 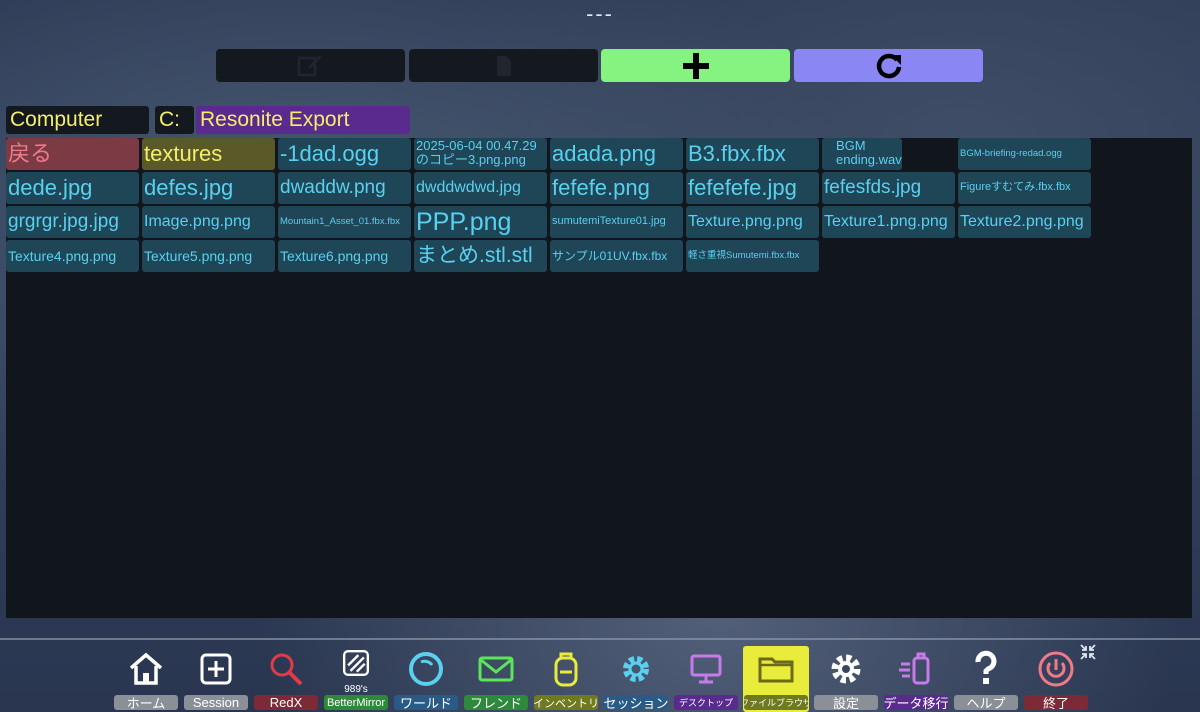 I want to click on home-icon, so click(x=146, y=668).